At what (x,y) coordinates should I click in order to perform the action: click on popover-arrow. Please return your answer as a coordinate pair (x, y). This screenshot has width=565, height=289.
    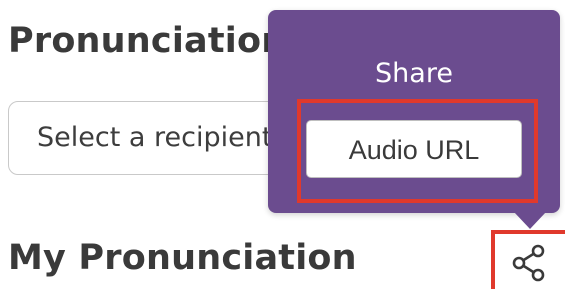
    Looking at the image, I should click on (530, 220).